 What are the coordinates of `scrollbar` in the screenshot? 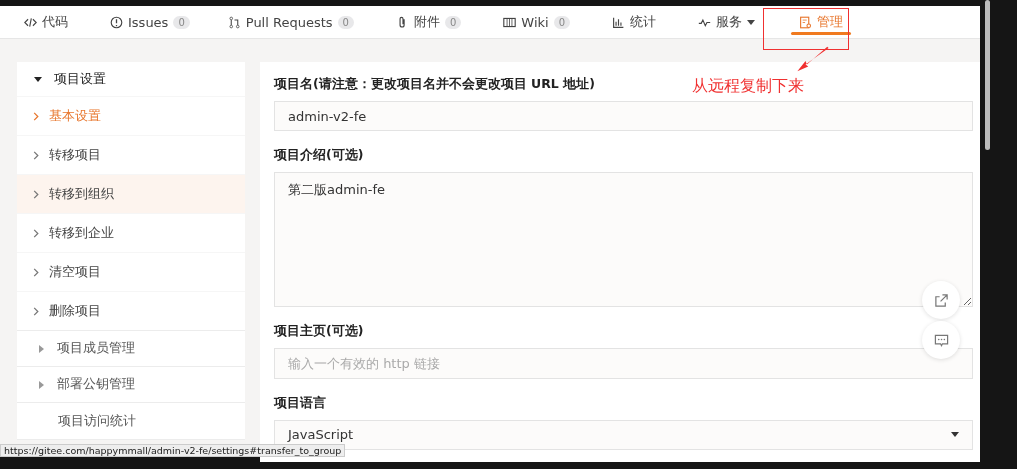 It's located at (987, 75).